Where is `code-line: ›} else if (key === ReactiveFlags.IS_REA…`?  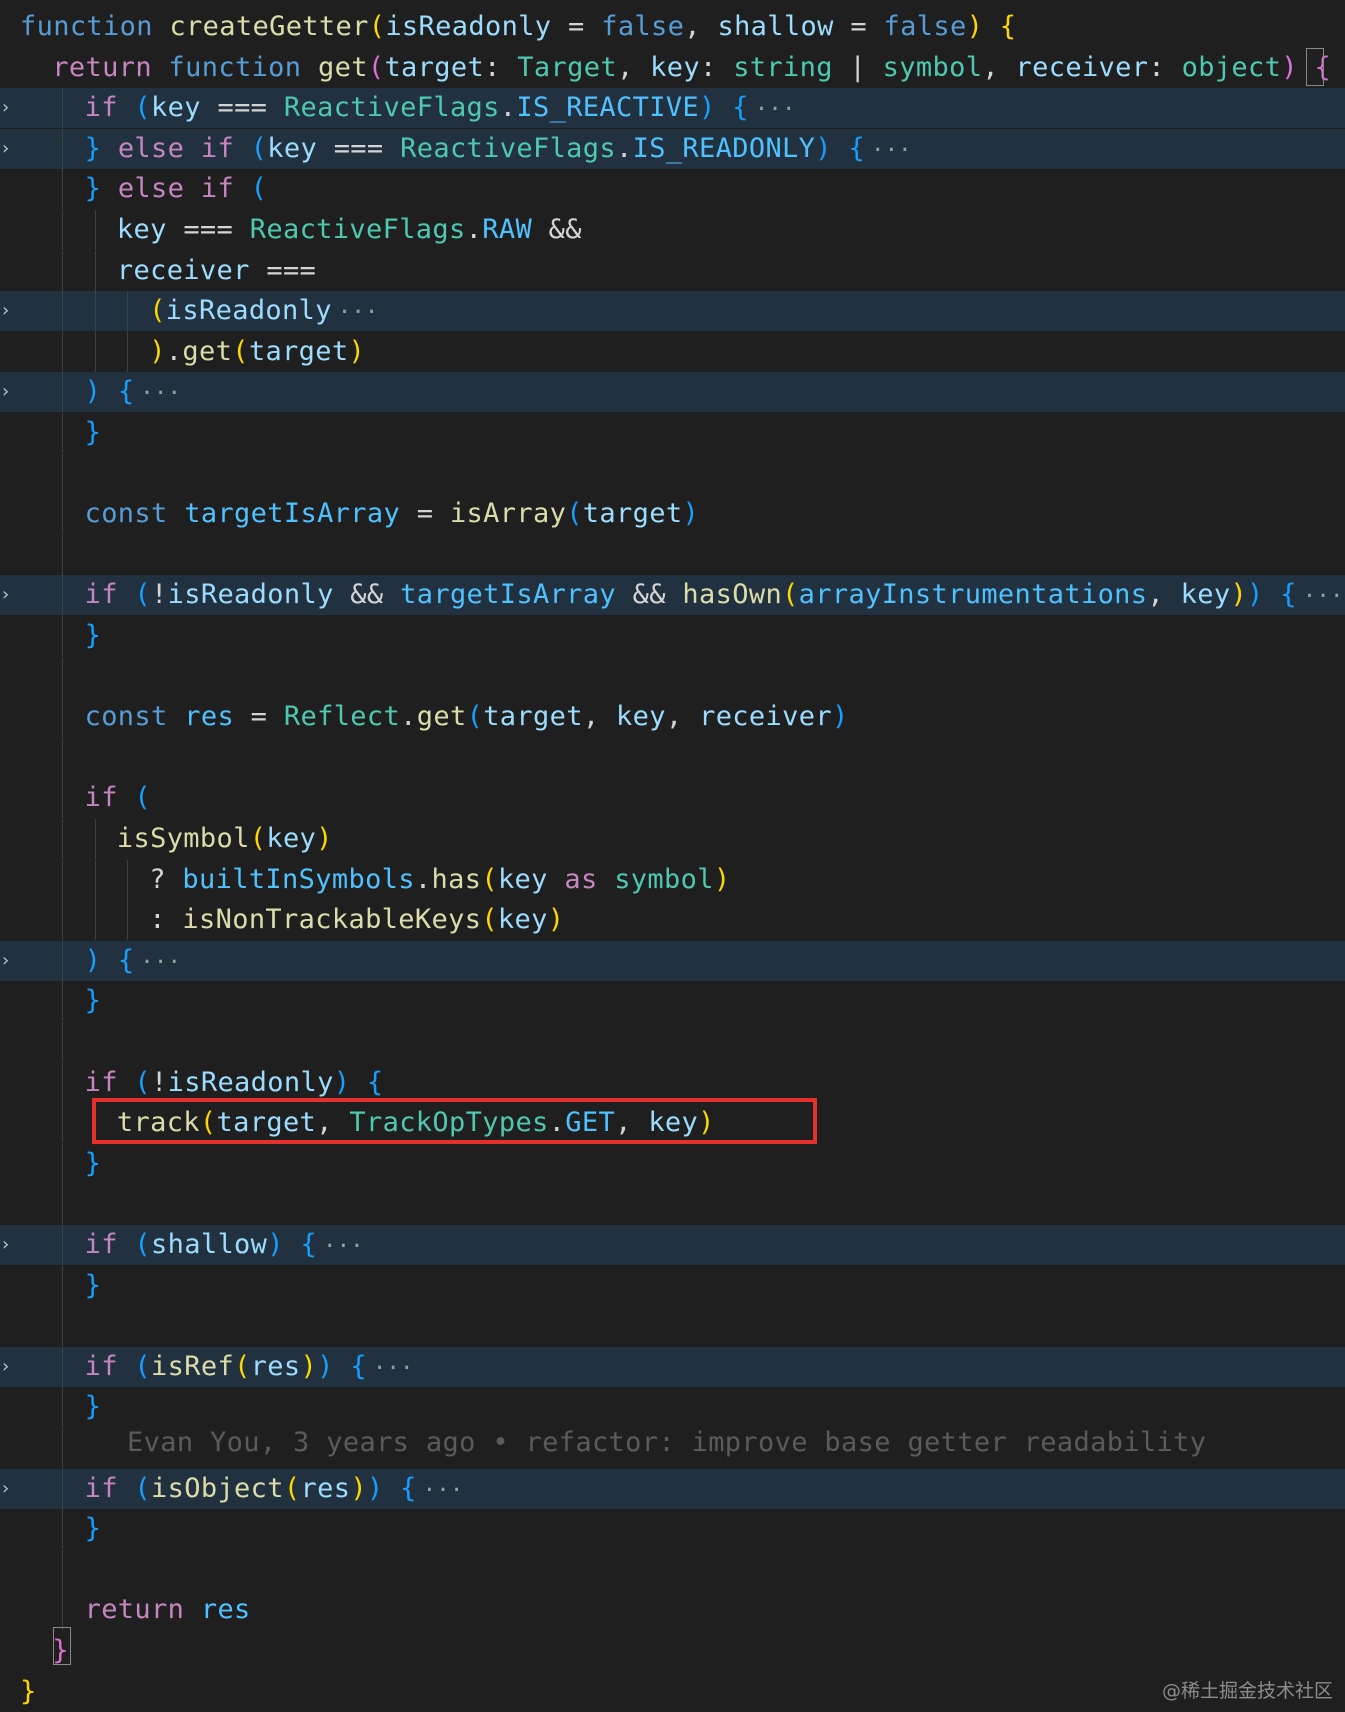
code-line: ›} else if (key === ReactiveFlags.IS_REA… is located at coordinates (672, 148).